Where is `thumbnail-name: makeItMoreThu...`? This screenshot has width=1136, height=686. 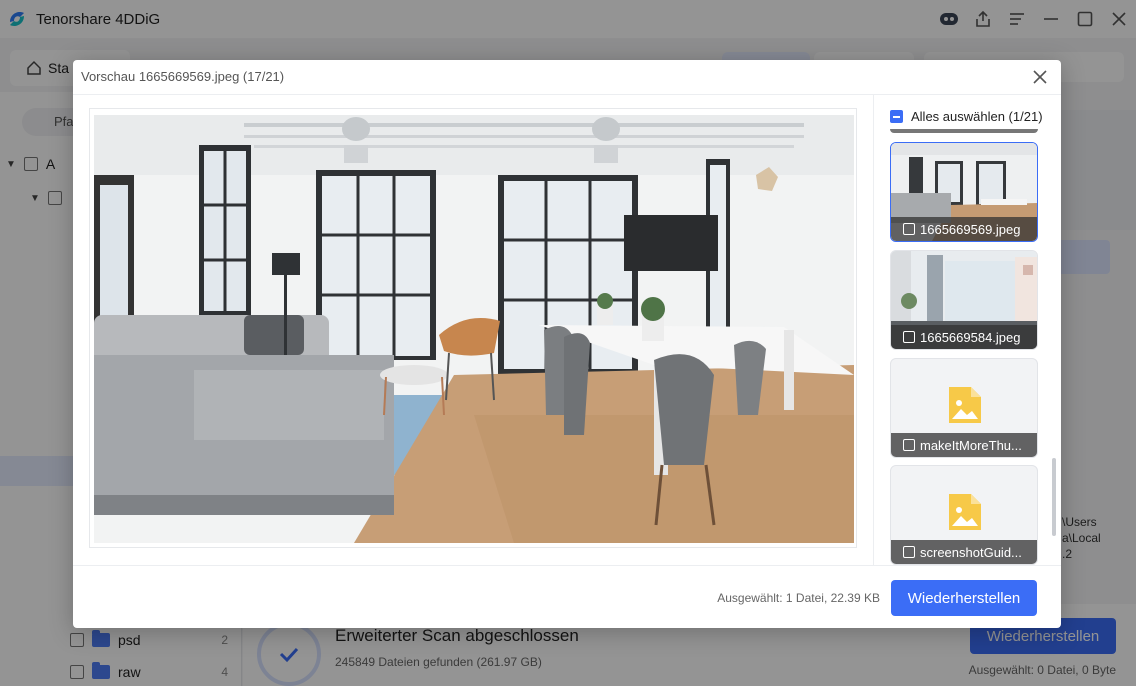 thumbnail-name: makeItMoreThu... is located at coordinates (971, 445).